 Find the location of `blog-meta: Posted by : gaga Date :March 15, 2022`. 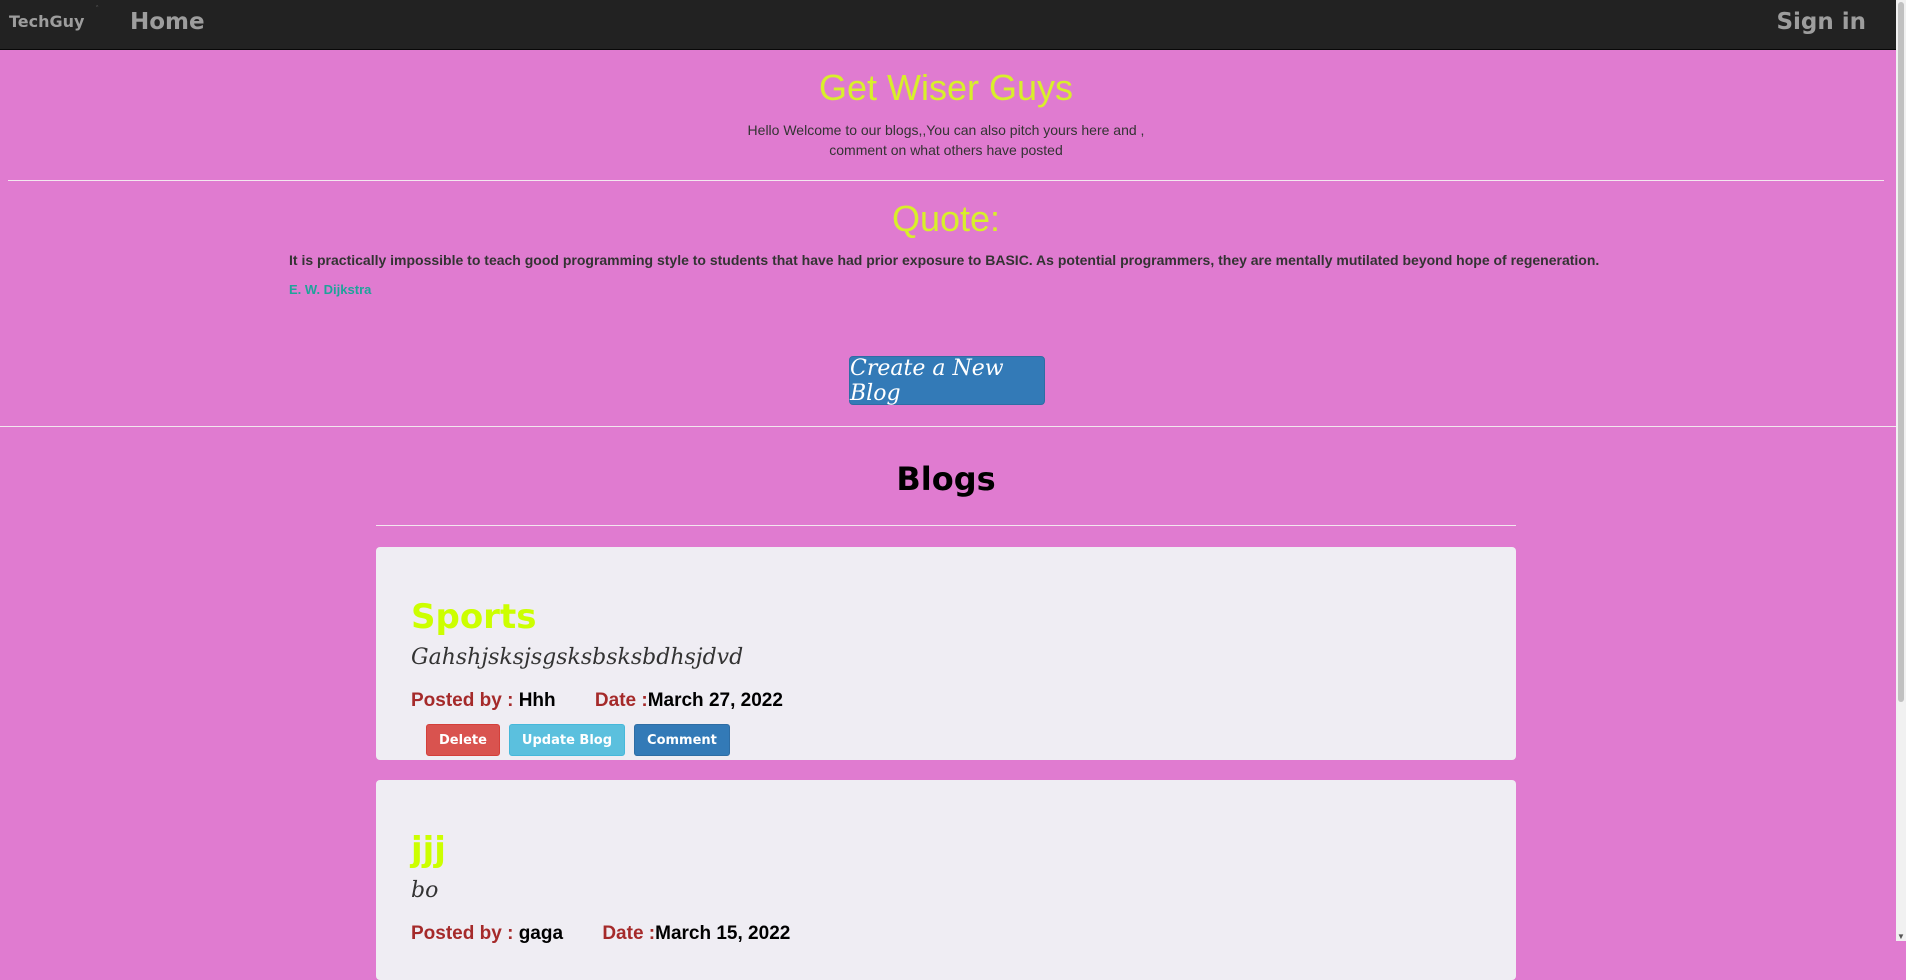

blog-meta: Posted by : gaga Date :March 15, 2022 is located at coordinates (600, 934).